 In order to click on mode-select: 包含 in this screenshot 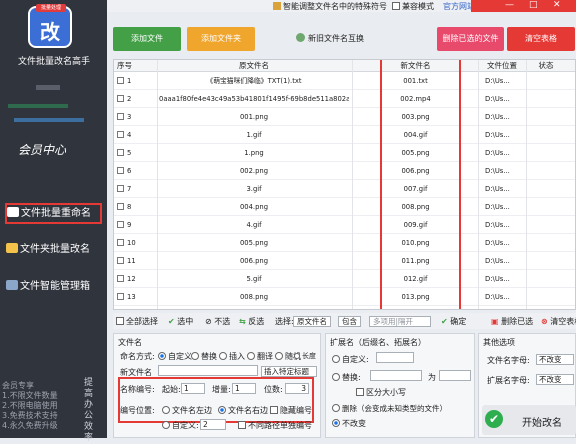, I will do `click(349, 321)`.